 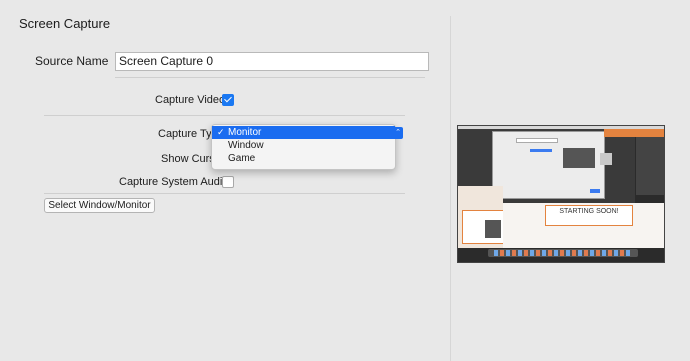 I want to click on source-name-label: Source Name, so click(x=72, y=61).